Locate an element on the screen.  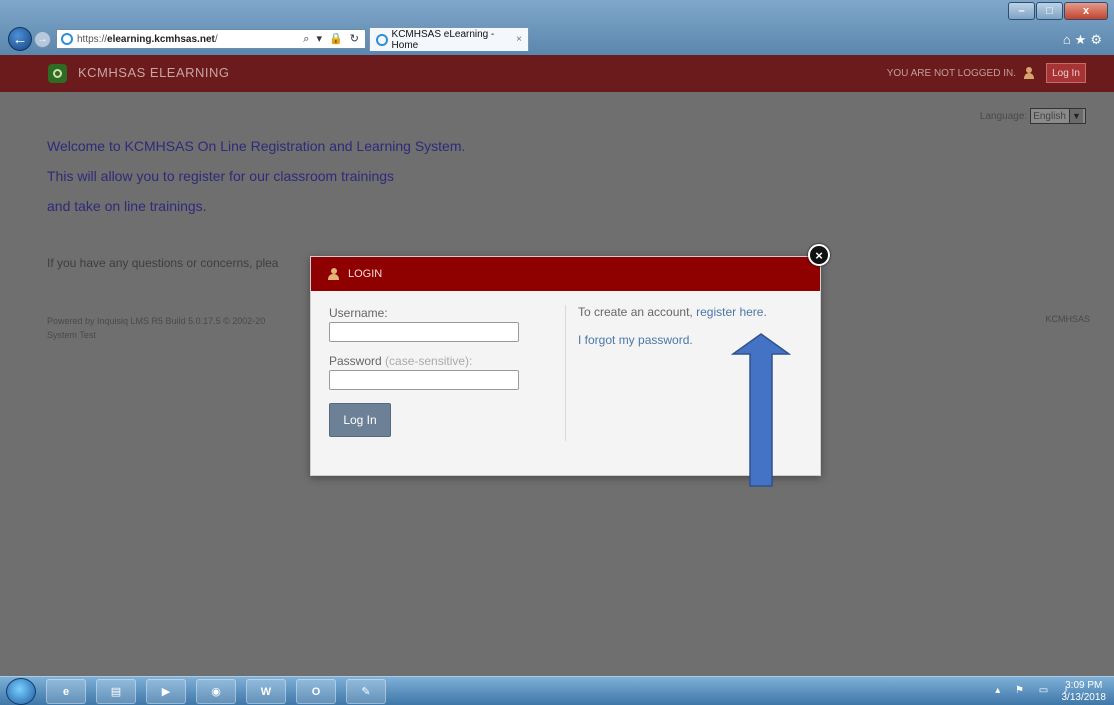
forgot-password-link: I forgot my password. is located at coordinates (635, 340).